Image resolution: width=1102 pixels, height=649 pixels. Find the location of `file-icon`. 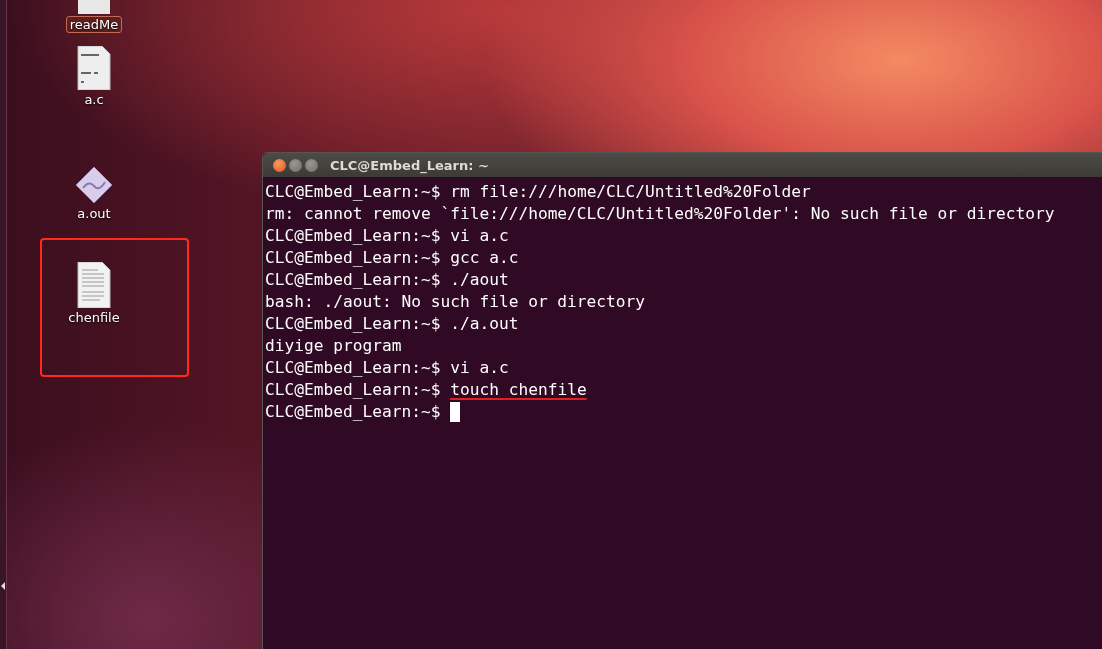

file-icon is located at coordinates (94, 7).